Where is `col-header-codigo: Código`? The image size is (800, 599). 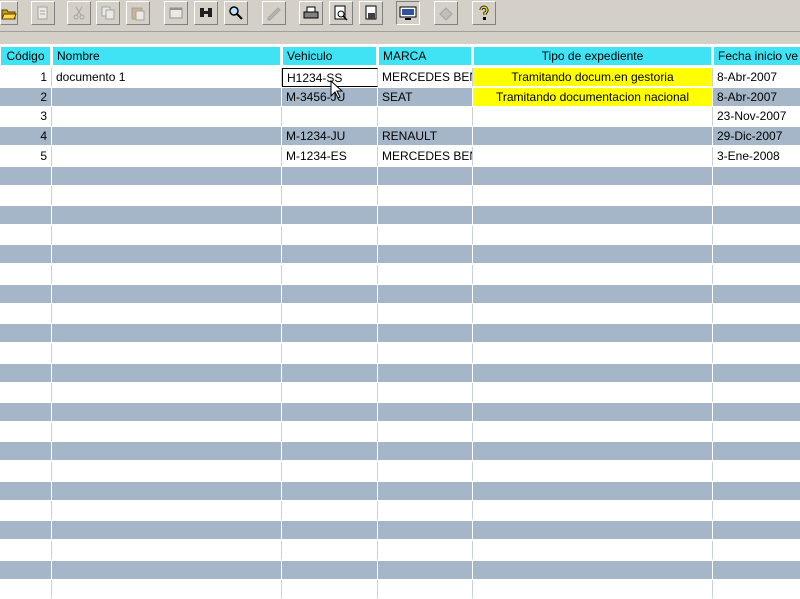
col-header-codigo: Código is located at coordinates (26, 56).